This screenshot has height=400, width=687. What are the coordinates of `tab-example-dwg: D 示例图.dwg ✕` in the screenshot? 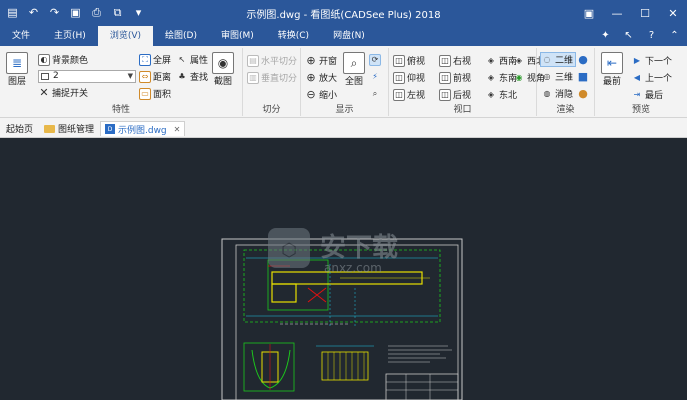 It's located at (143, 128).